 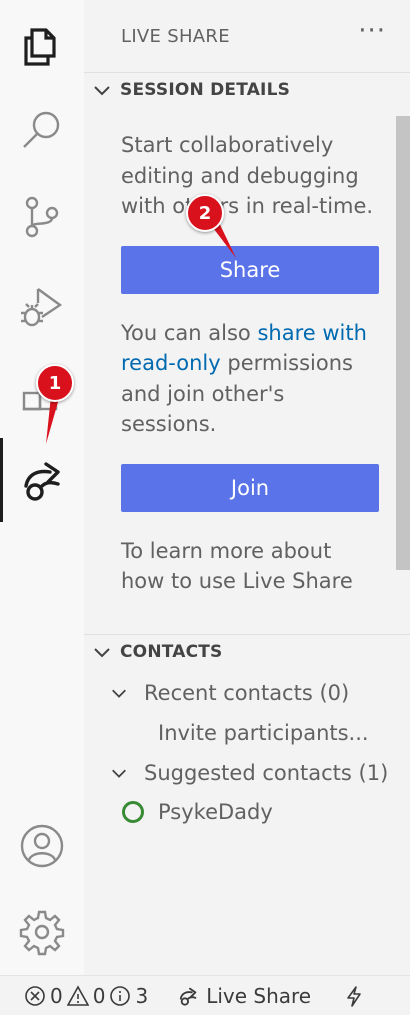 I want to click on source-control-button, so click(x=42, y=217).